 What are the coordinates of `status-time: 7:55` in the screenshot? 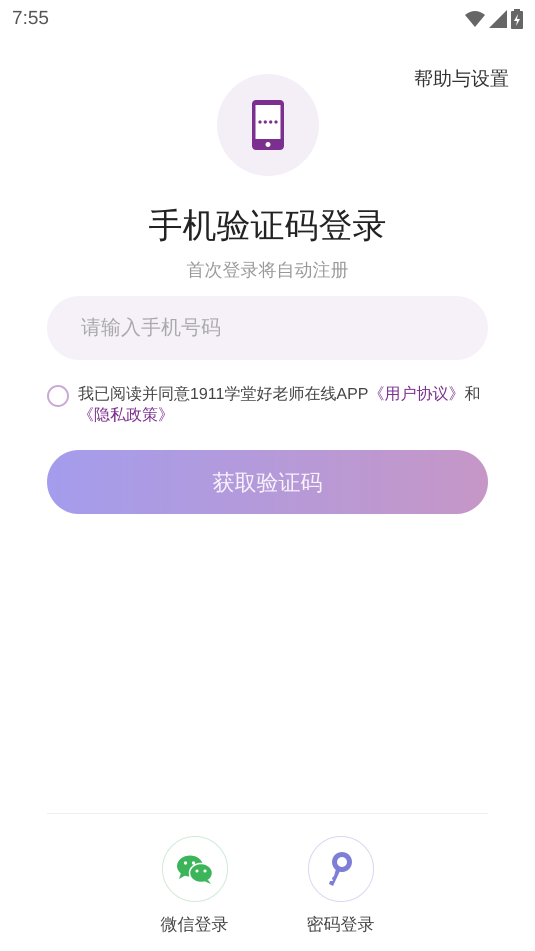 It's located at (30, 18).